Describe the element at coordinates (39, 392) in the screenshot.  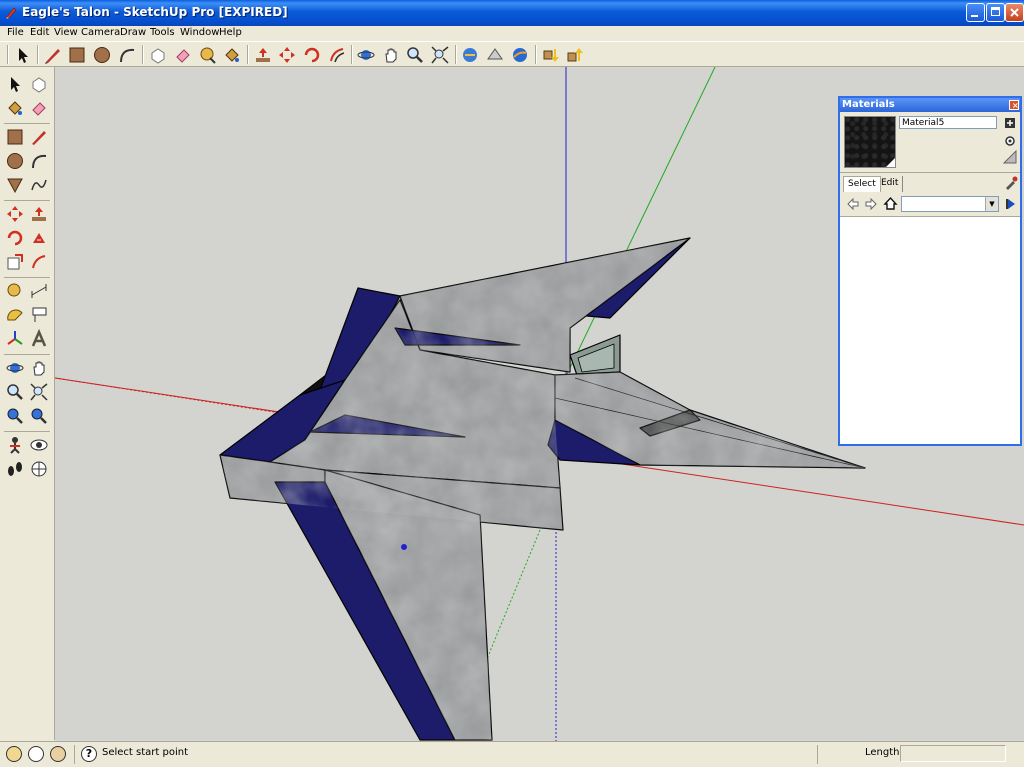
I see `zoom-window-icon` at that location.